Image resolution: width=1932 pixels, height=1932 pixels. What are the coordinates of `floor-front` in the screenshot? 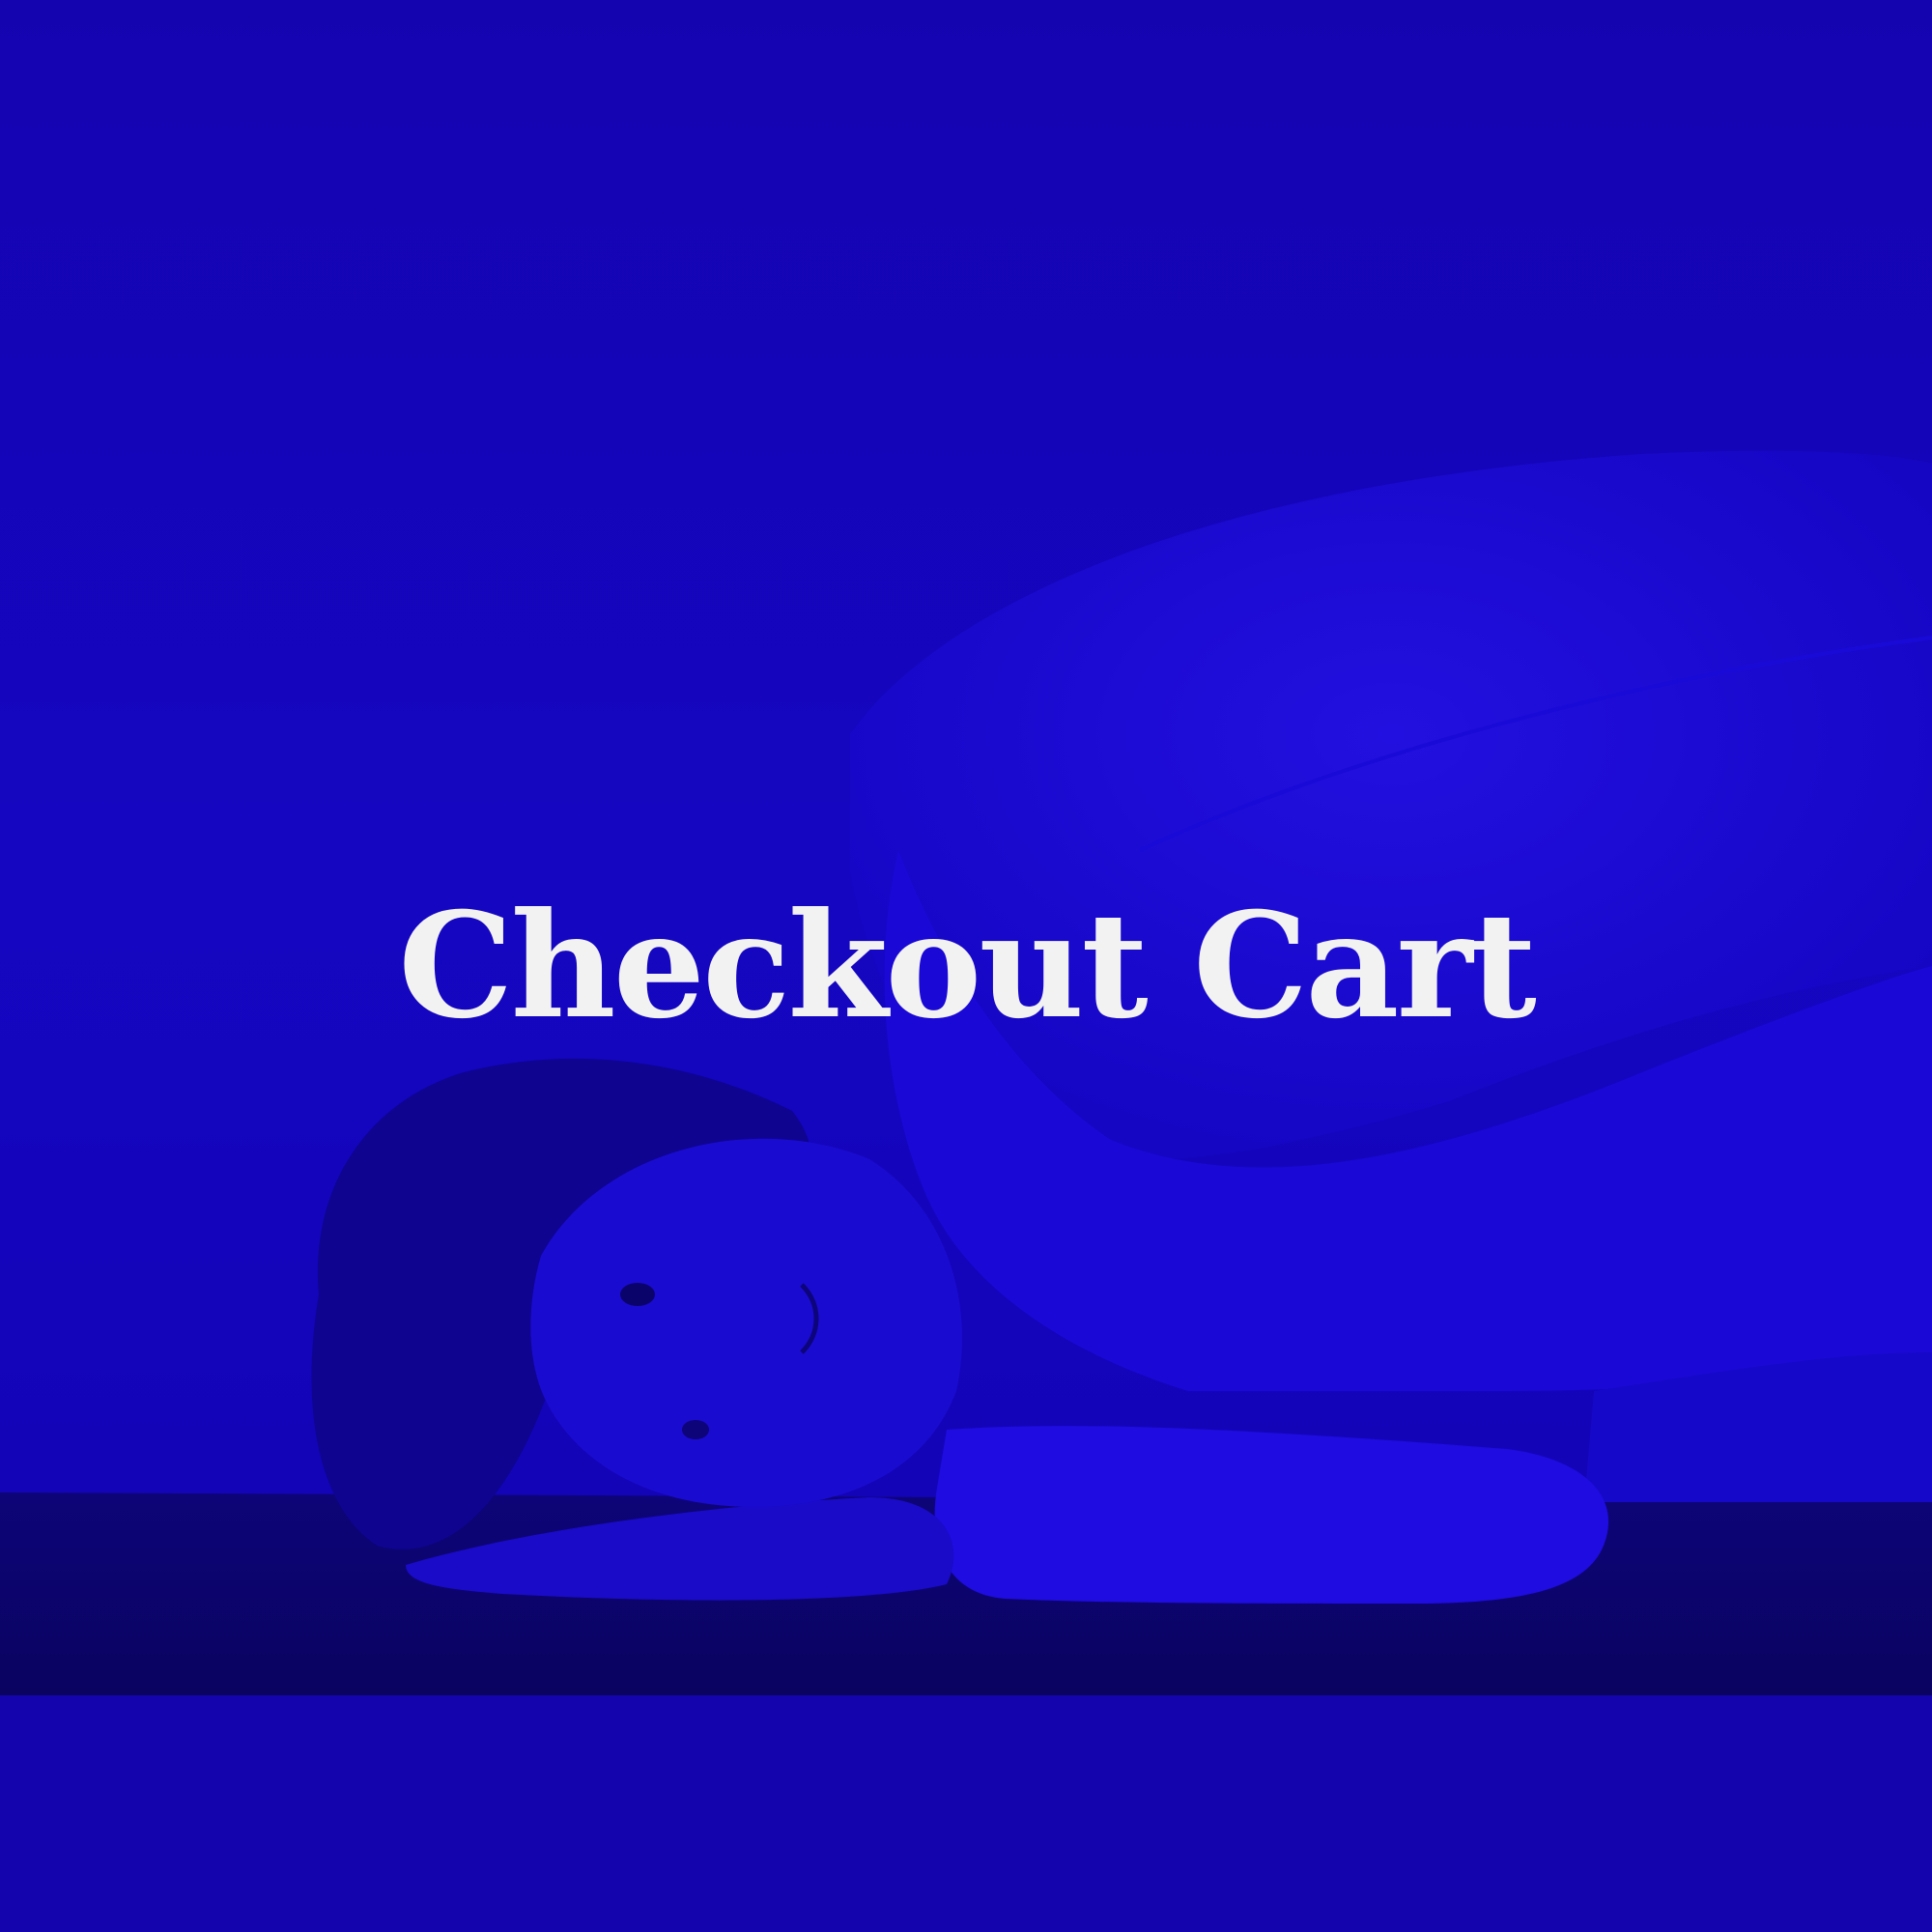 It's located at (966, 1813).